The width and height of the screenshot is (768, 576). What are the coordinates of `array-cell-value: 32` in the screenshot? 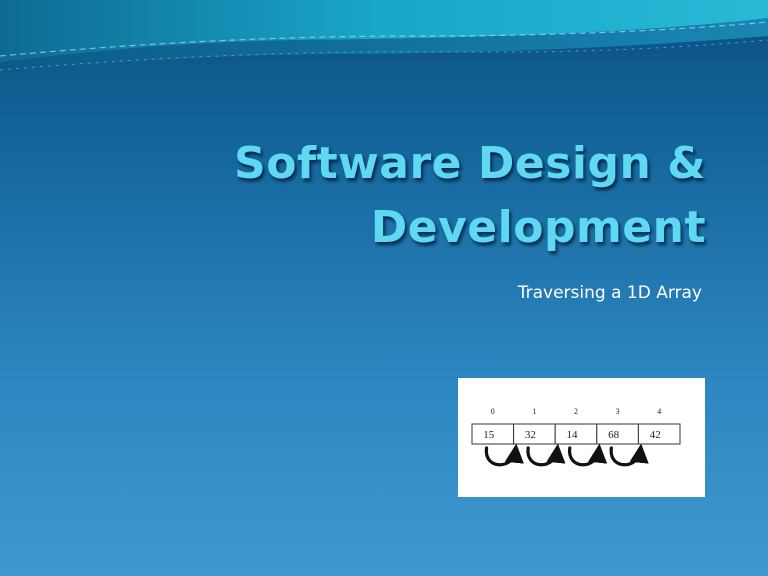 It's located at (530, 435).